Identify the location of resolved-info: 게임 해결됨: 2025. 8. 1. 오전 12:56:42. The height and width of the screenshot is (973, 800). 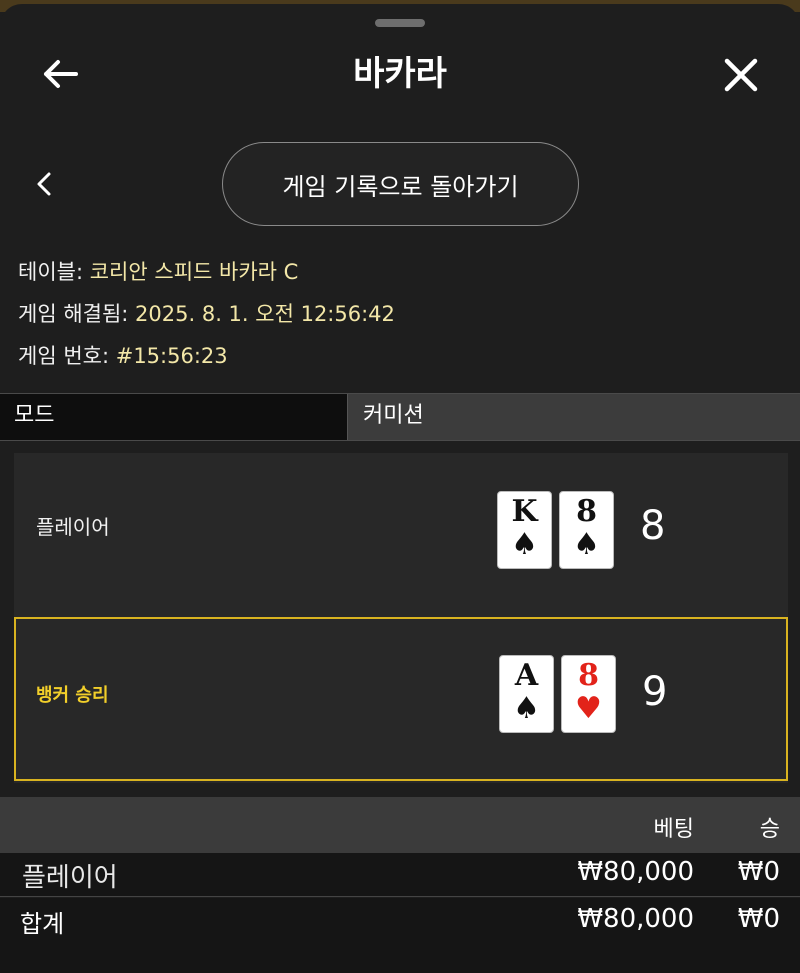
(403, 317).